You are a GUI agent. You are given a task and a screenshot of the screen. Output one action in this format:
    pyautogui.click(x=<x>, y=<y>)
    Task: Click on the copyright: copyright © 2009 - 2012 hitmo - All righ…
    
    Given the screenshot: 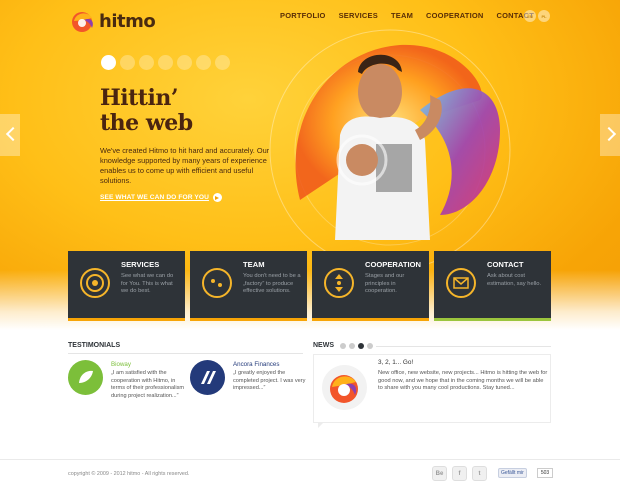 What is the action you would take?
    pyautogui.click(x=129, y=474)
    